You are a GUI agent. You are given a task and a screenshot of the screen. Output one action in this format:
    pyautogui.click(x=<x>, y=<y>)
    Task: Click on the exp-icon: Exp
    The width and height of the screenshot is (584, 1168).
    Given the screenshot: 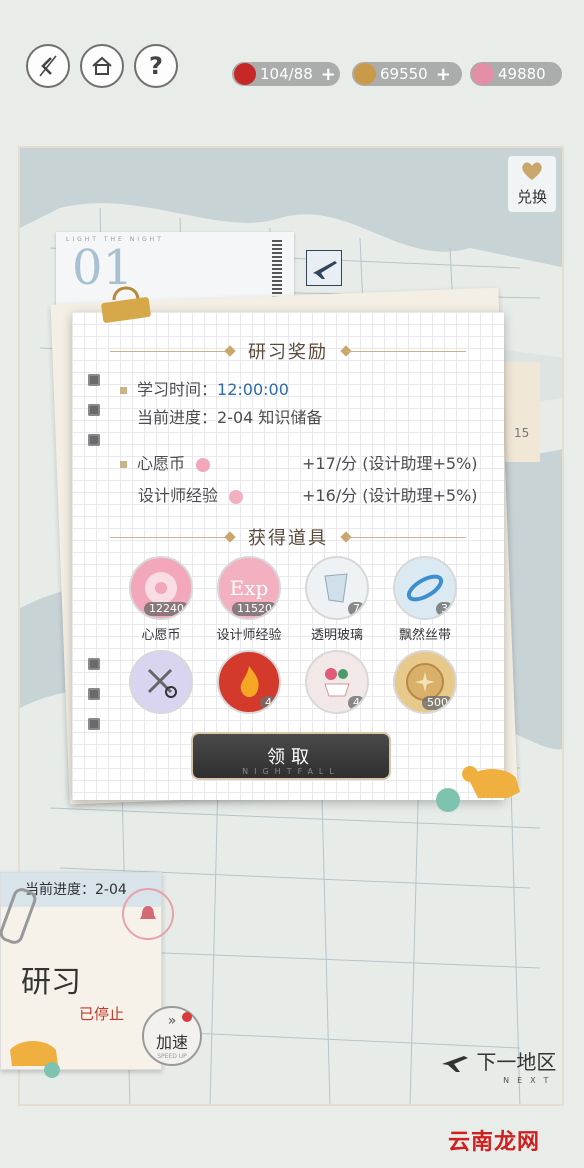 What is the action you would take?
    pyautogui.click(x=249, y=588)
    